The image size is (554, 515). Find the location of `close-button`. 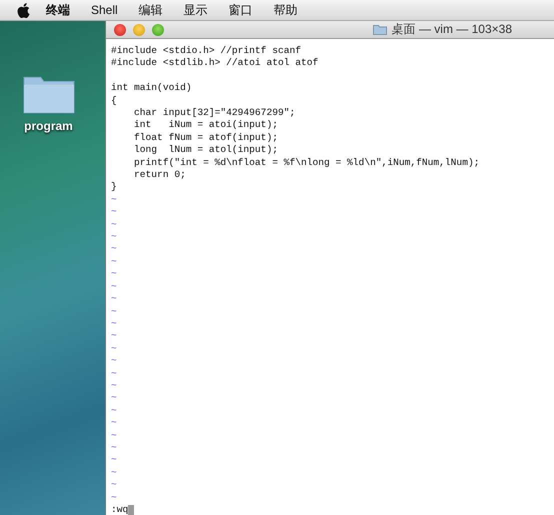

close-button is located at coordinates (120, 30).